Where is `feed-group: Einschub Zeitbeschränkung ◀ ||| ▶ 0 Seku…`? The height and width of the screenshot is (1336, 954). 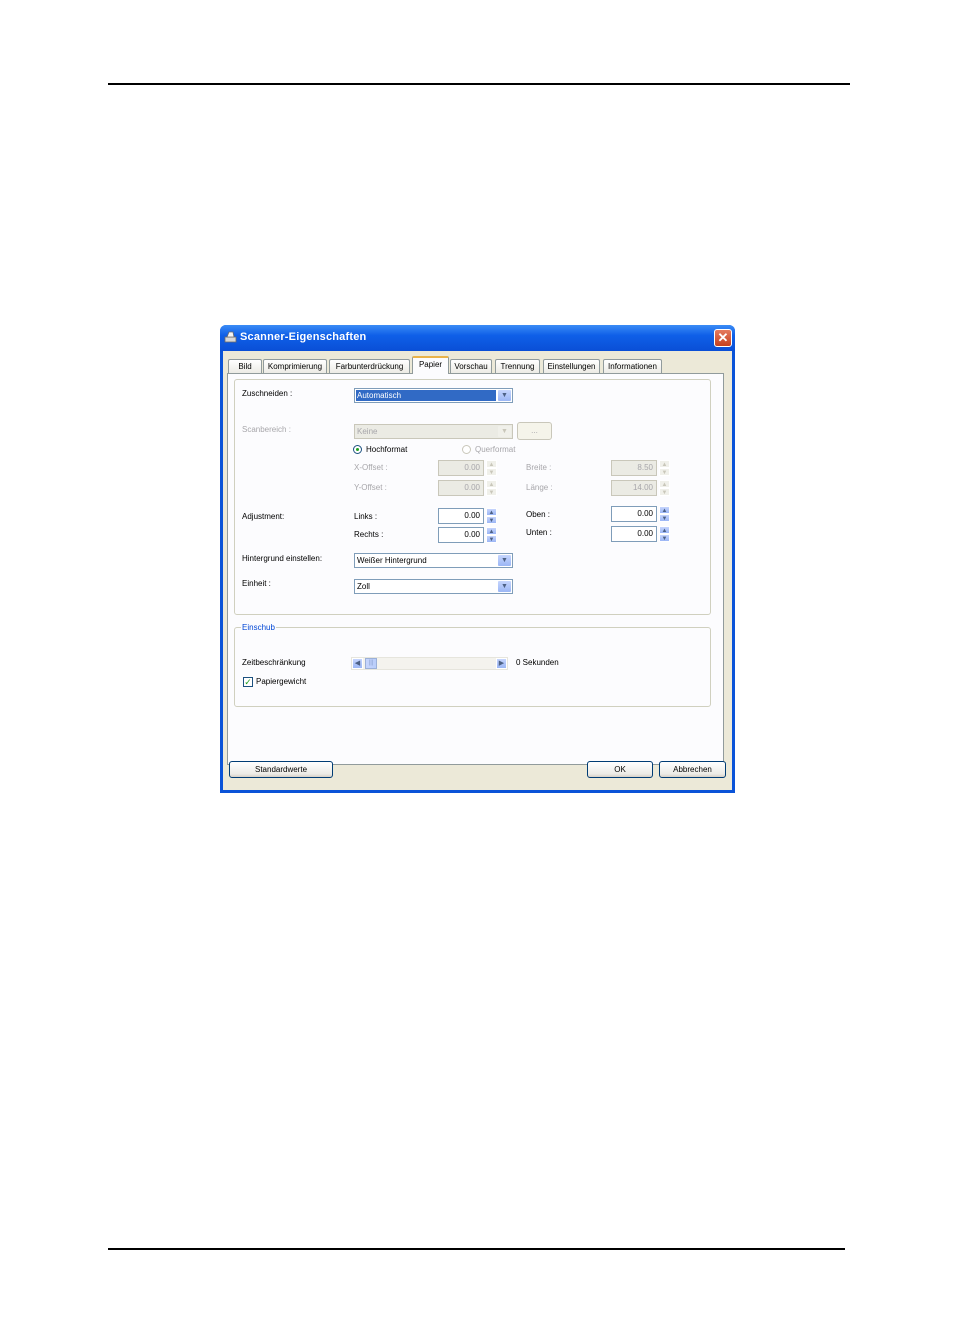
feed-group: Einschub Zeitbeschränkung ◀ ||| ▶ 0 Seku… is located at coordinates (472, 665).